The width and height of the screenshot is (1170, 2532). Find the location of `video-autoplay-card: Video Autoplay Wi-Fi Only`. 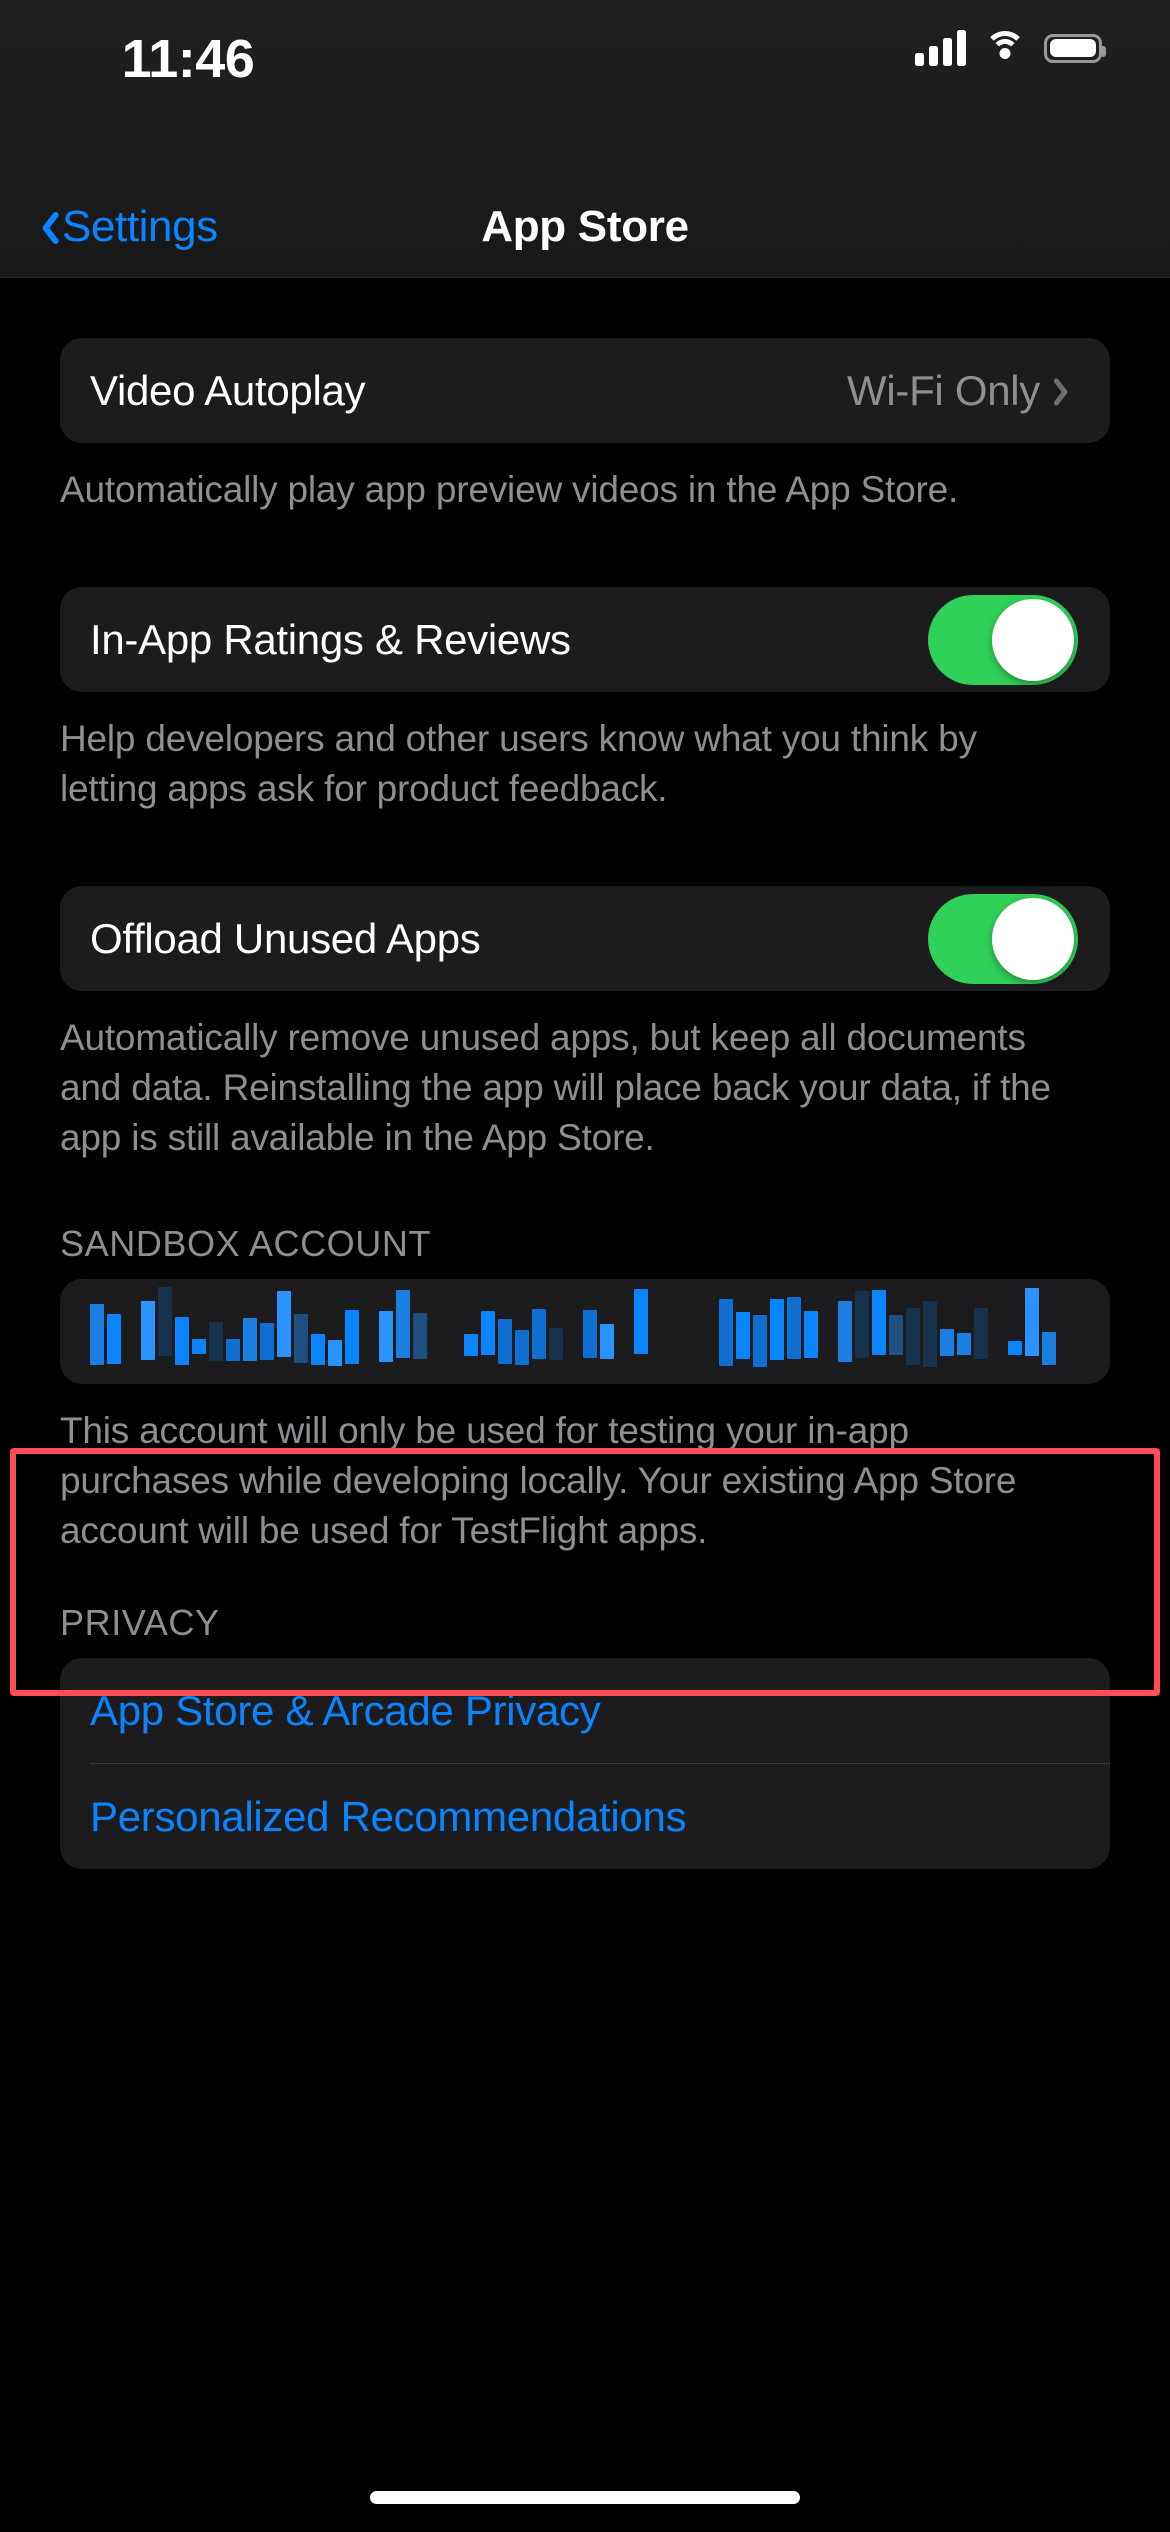

video-autoplay-card: Video Autoplay Wi-Fi Only is located at coordinates (585, 390).